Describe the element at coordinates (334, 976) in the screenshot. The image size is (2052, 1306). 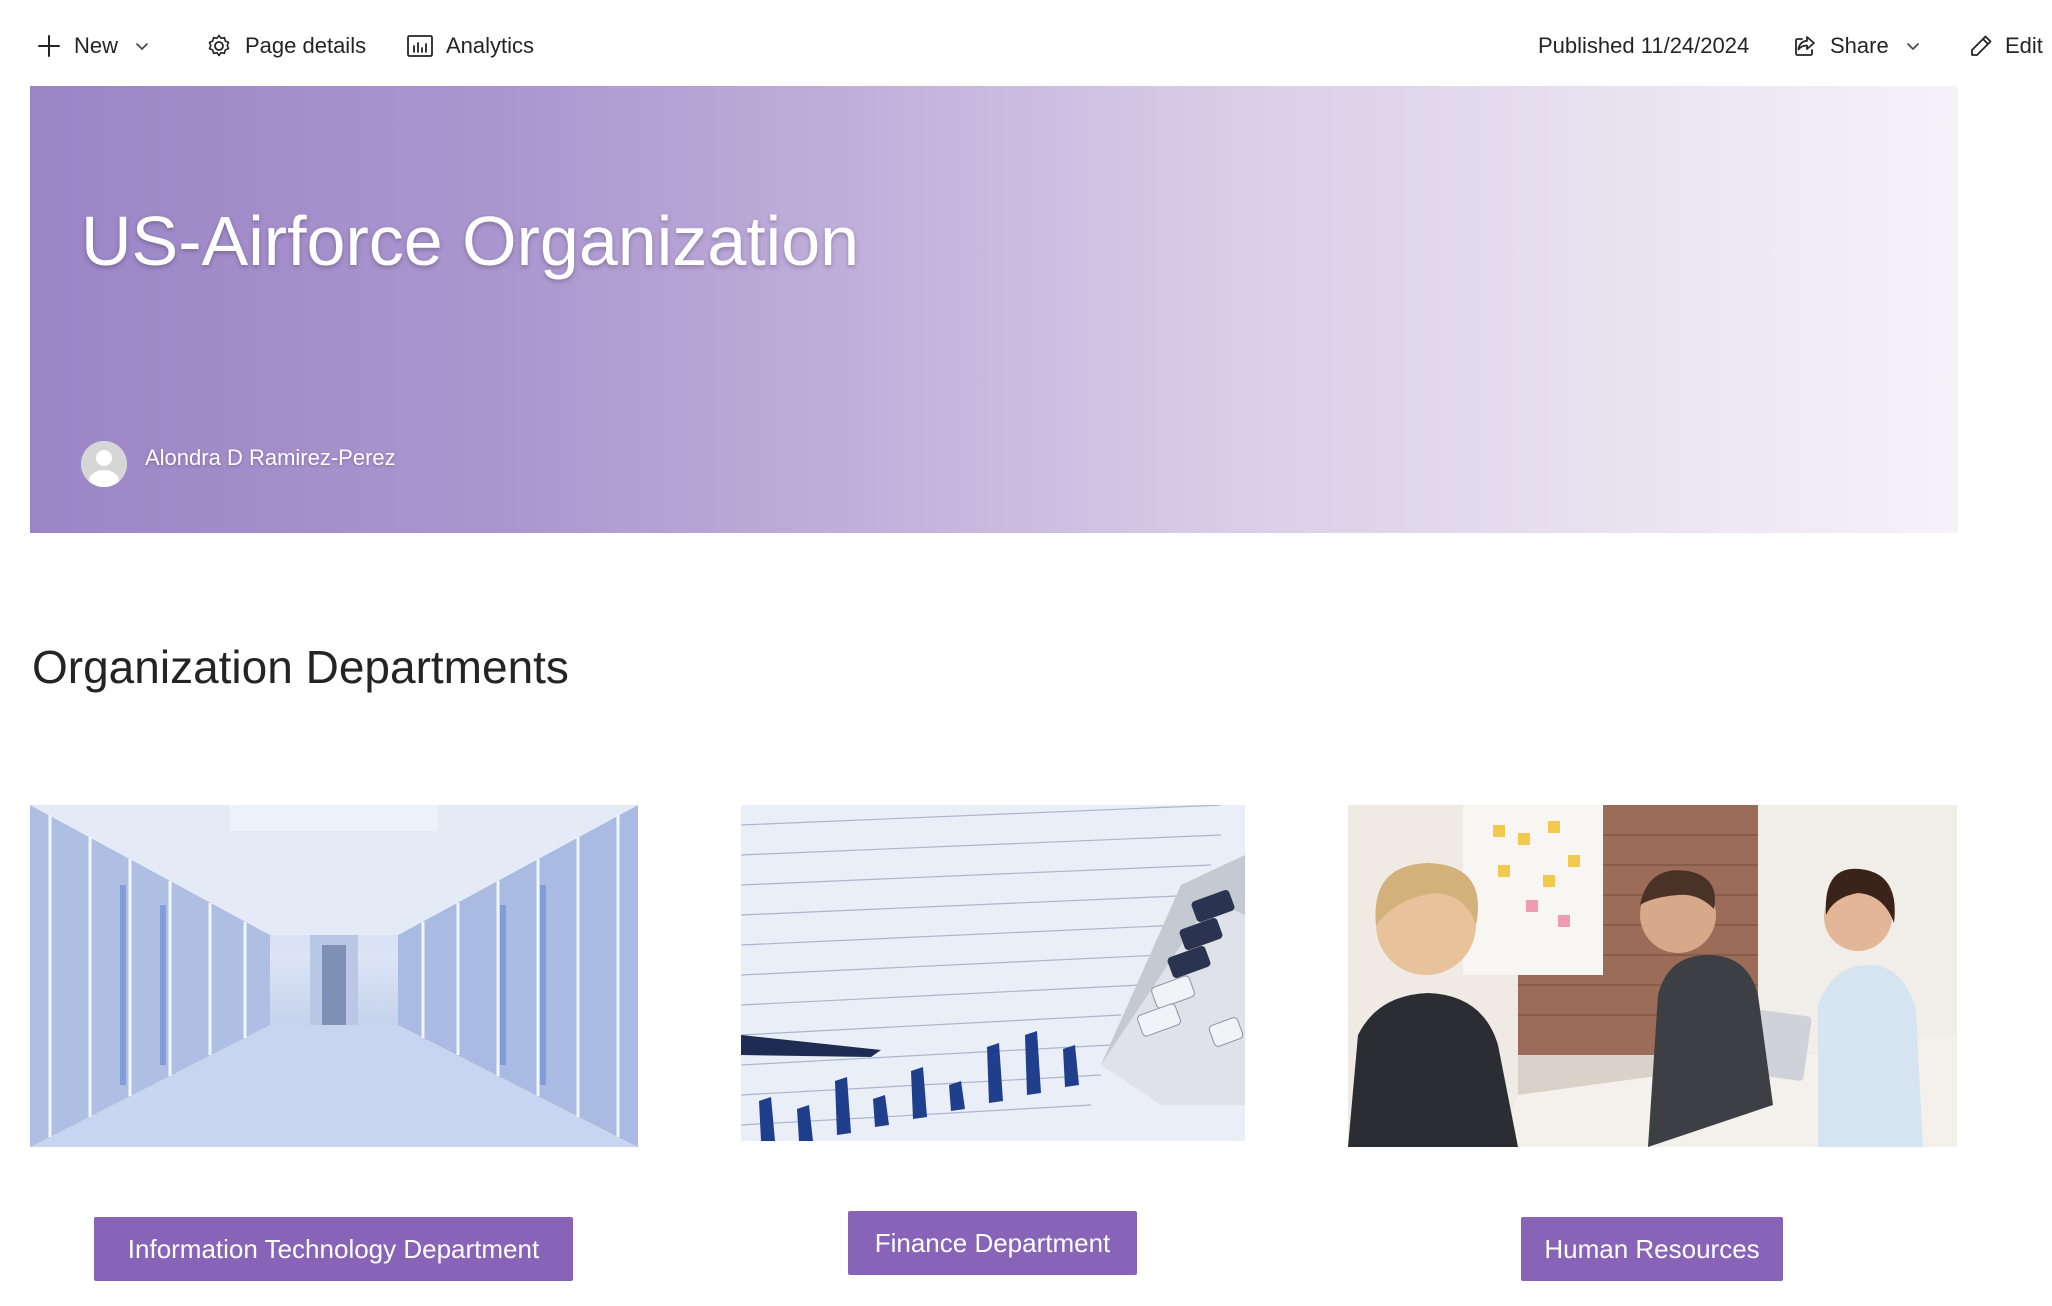
I see `server-room-image` at that location.